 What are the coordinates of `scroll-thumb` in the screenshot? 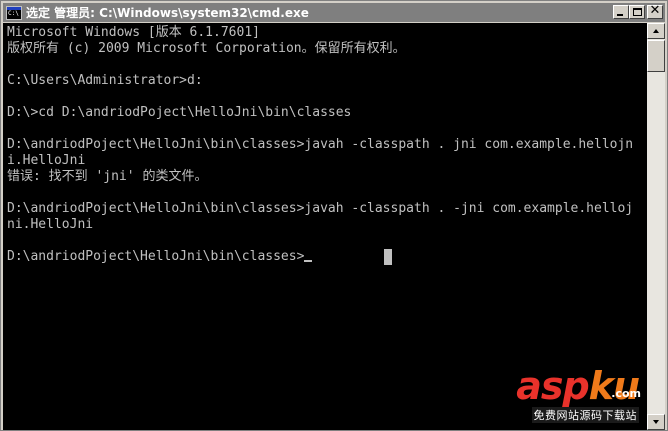 It's located at (656, 56).